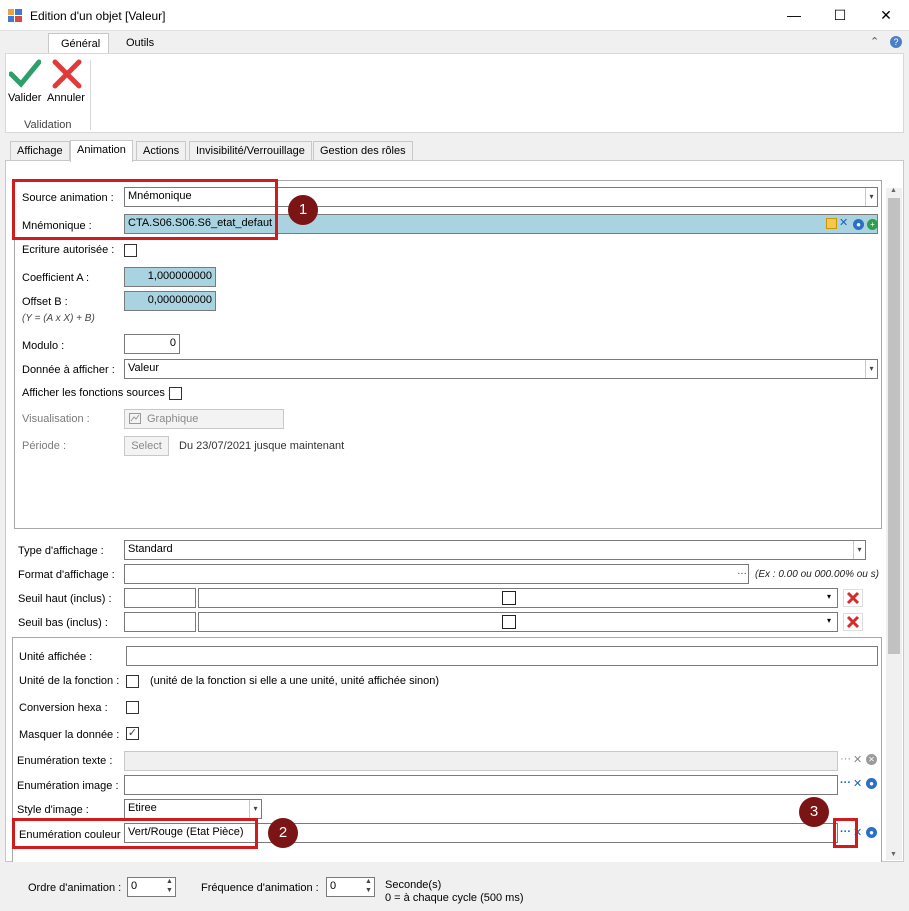 The height and width of the screenshot is (911, 909). Describe the element at coordinates (871, 759) in the screenshot. I see `clear-circle-icon: ✕` at that location.